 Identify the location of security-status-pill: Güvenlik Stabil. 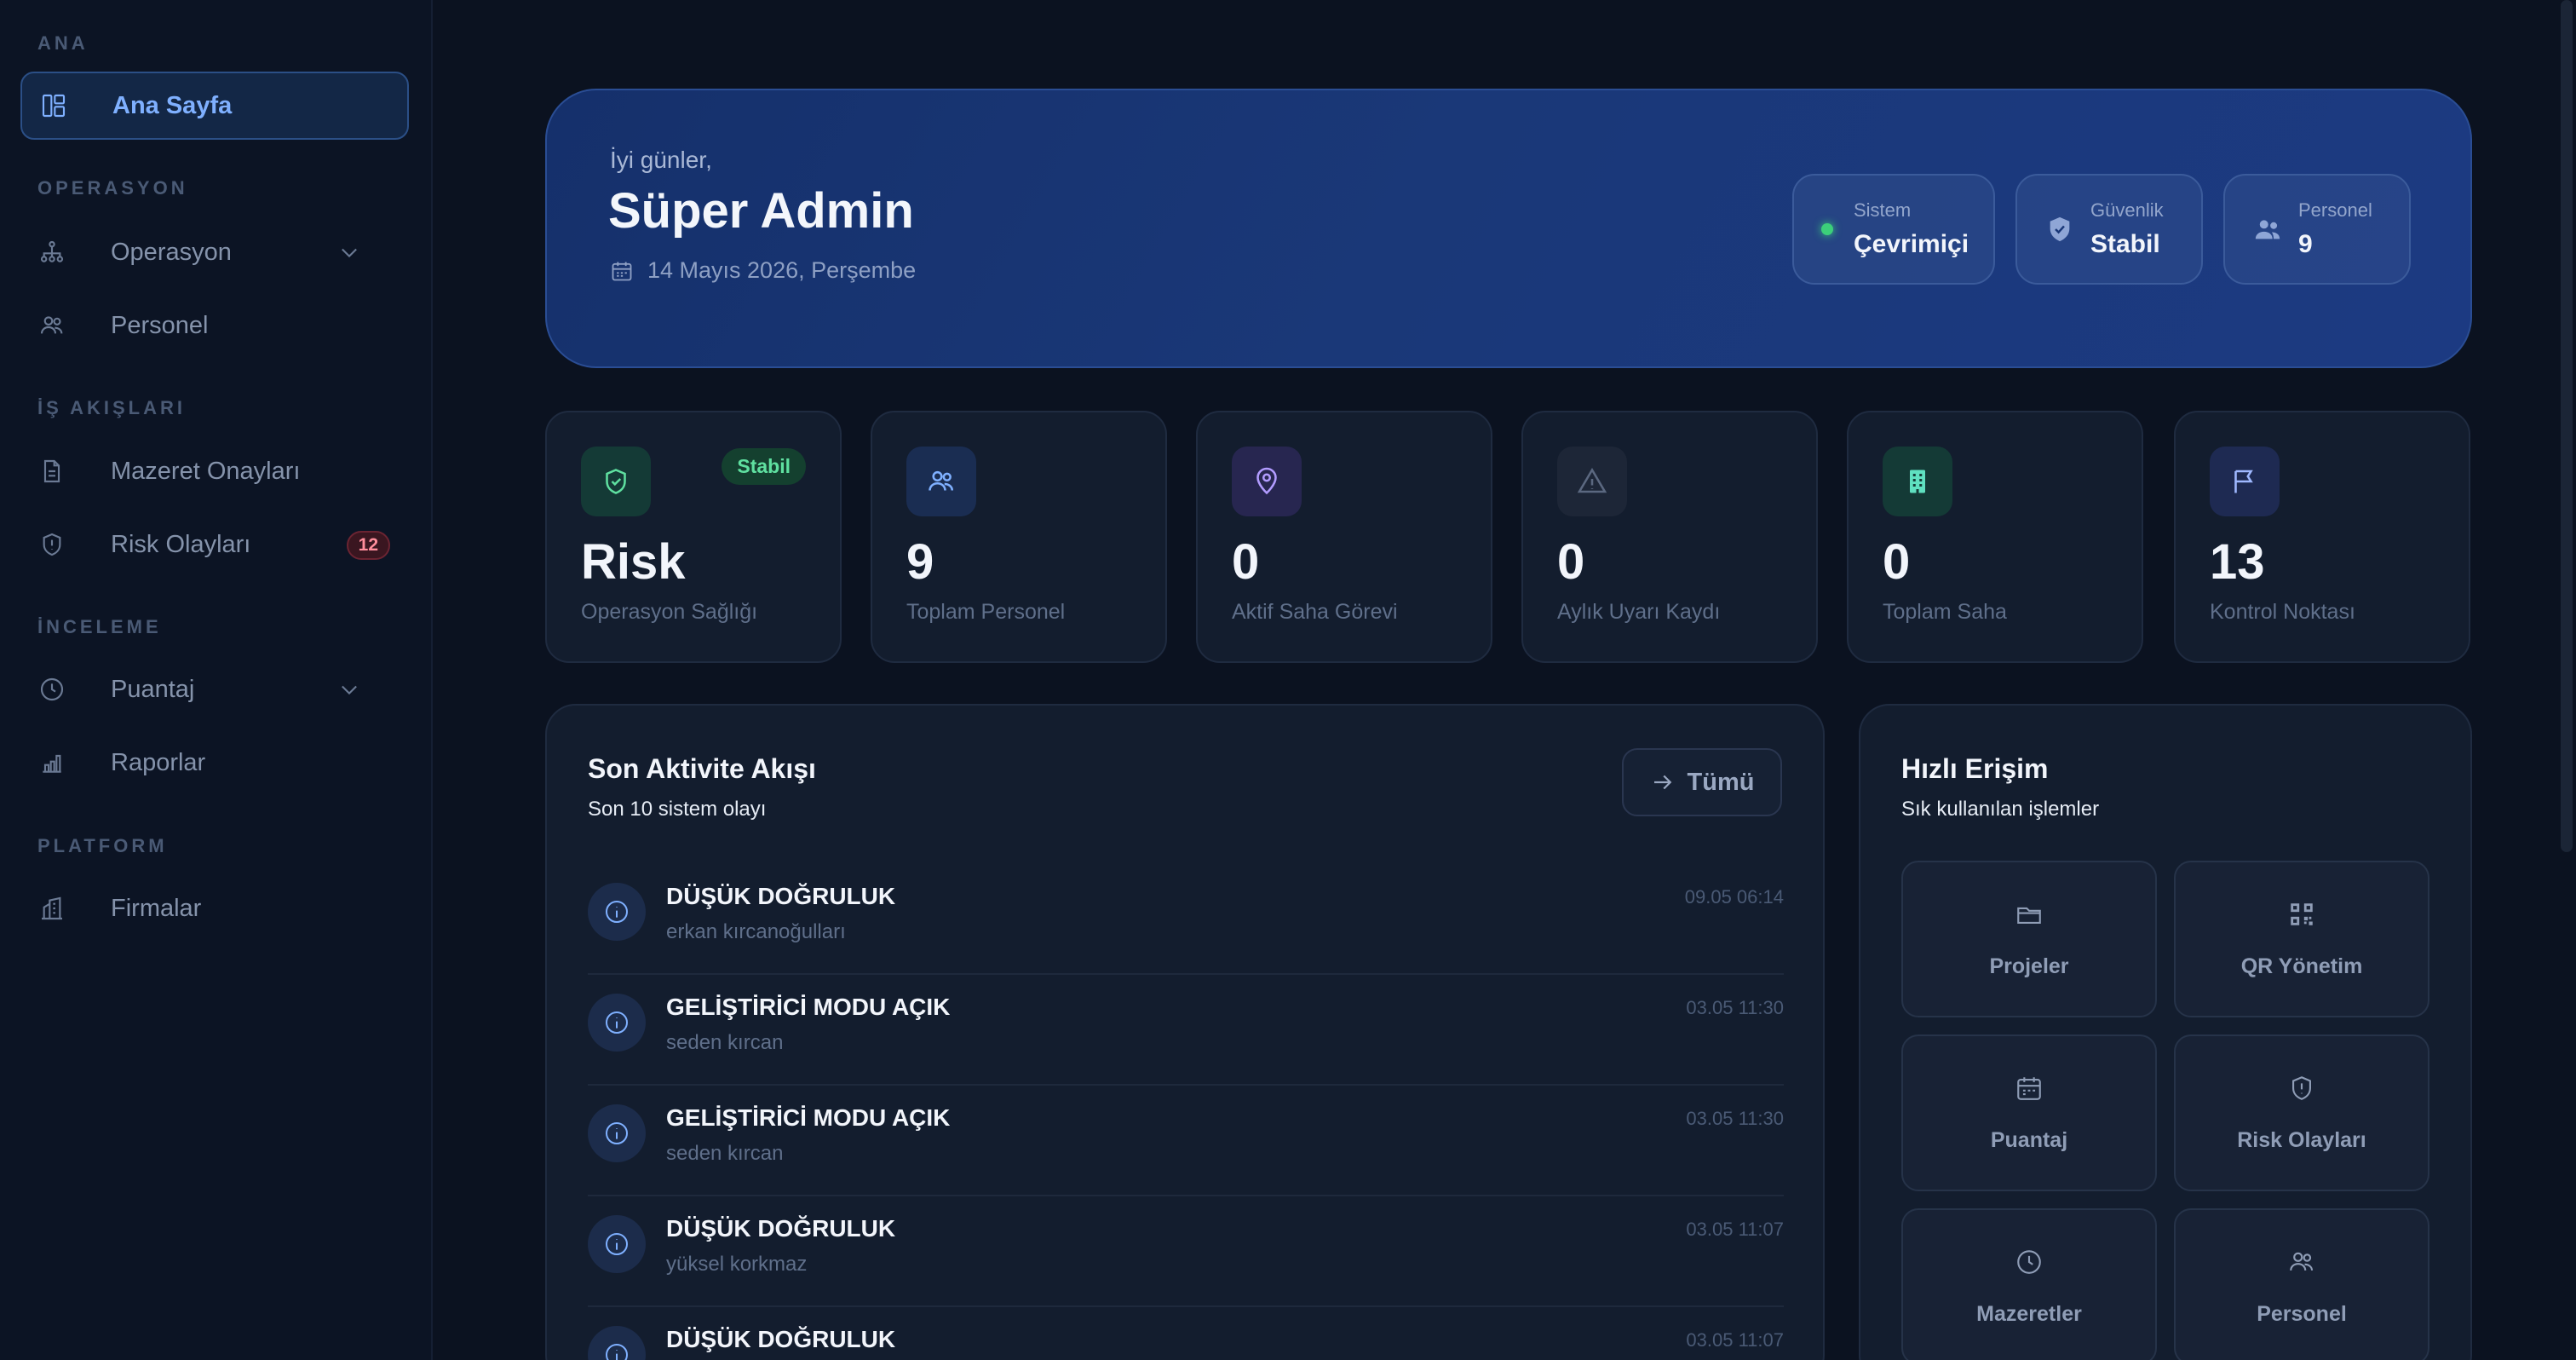
(2109, 229).